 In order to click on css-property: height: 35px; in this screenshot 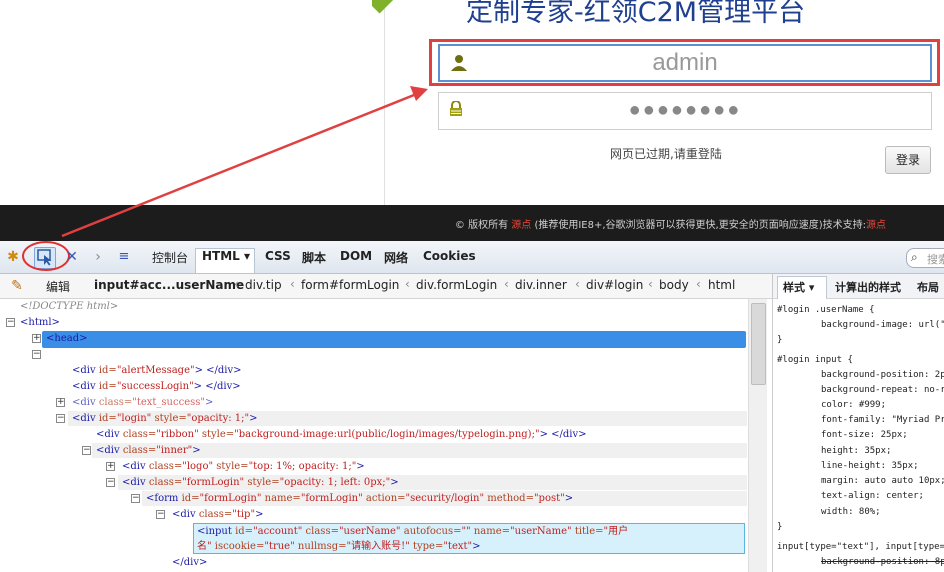, I will do `click(834, 451)`.